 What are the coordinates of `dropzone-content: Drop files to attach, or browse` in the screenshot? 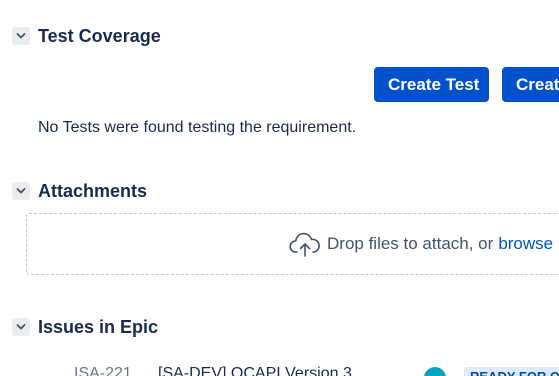 It's located at (421, 244).